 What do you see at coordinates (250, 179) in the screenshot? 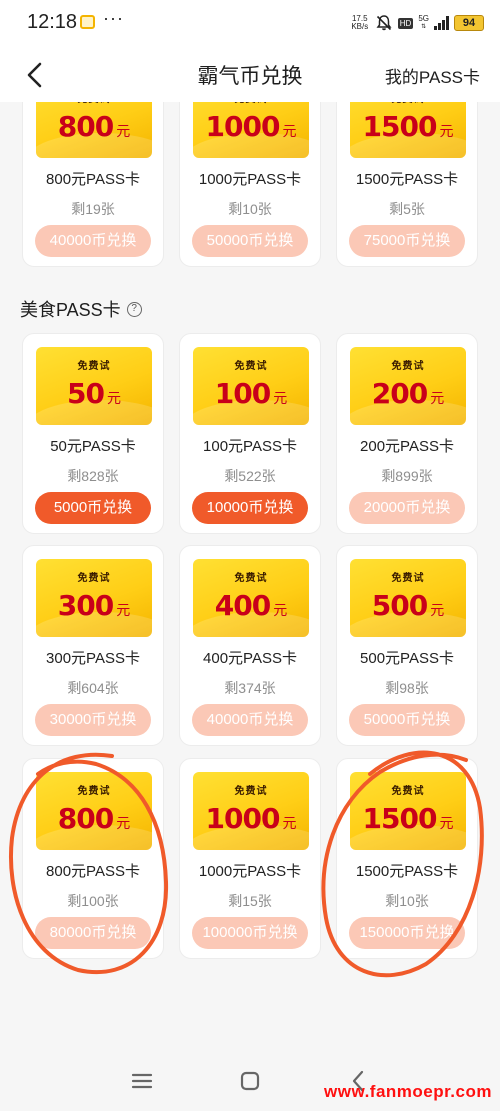
I see `card-title: 1000元PASS卡` at bounding box center [250, 179].